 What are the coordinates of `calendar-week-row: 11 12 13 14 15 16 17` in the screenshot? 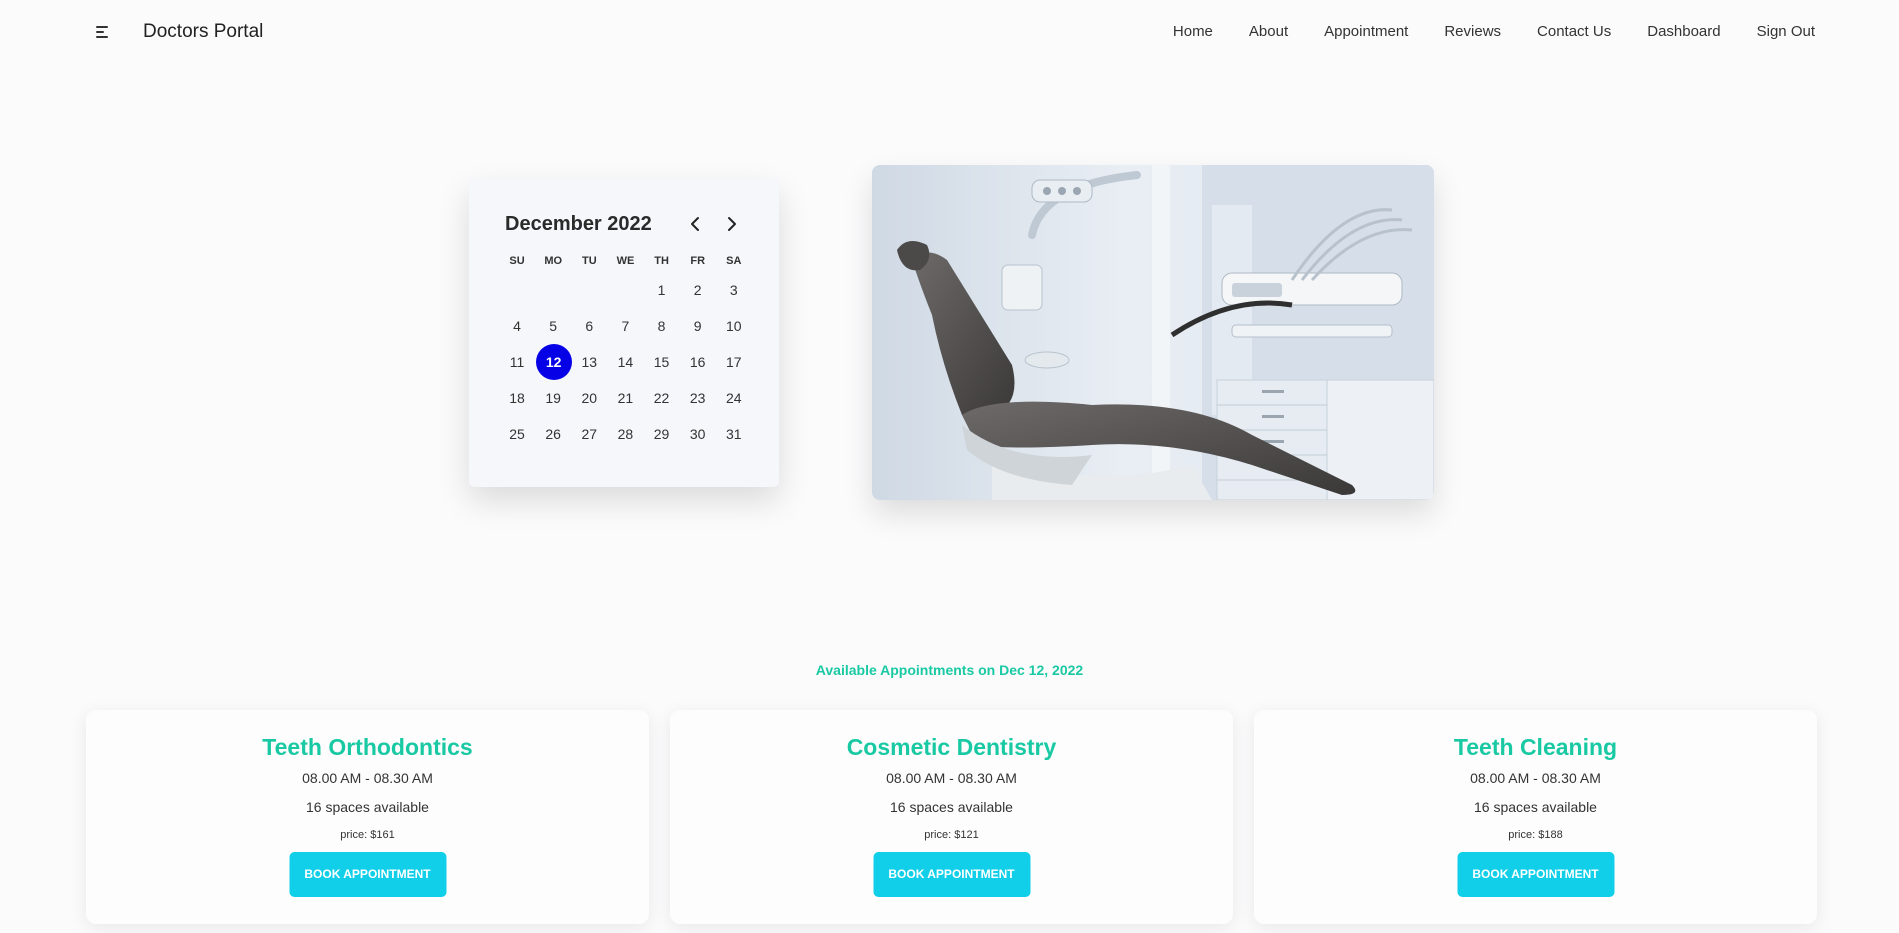 It's located at (625, 362).